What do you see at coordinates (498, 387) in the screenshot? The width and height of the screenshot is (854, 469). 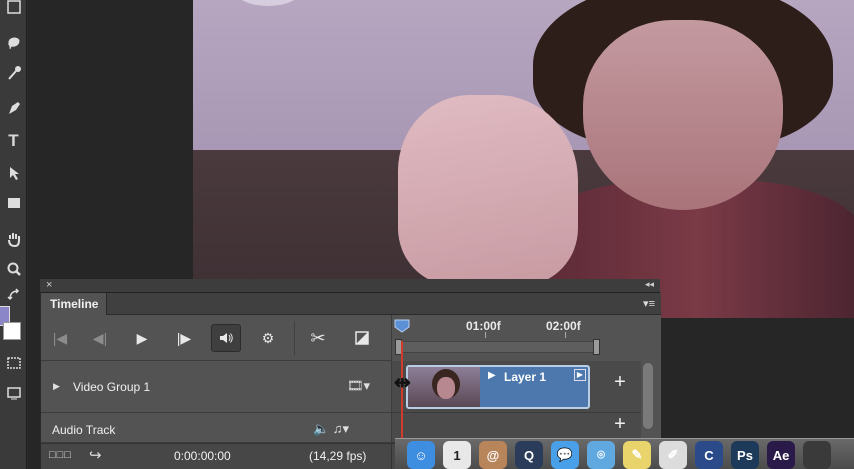 I see `clip-layer-1: ▶ Layer 1 ▶` at bounding box center [498, 387].